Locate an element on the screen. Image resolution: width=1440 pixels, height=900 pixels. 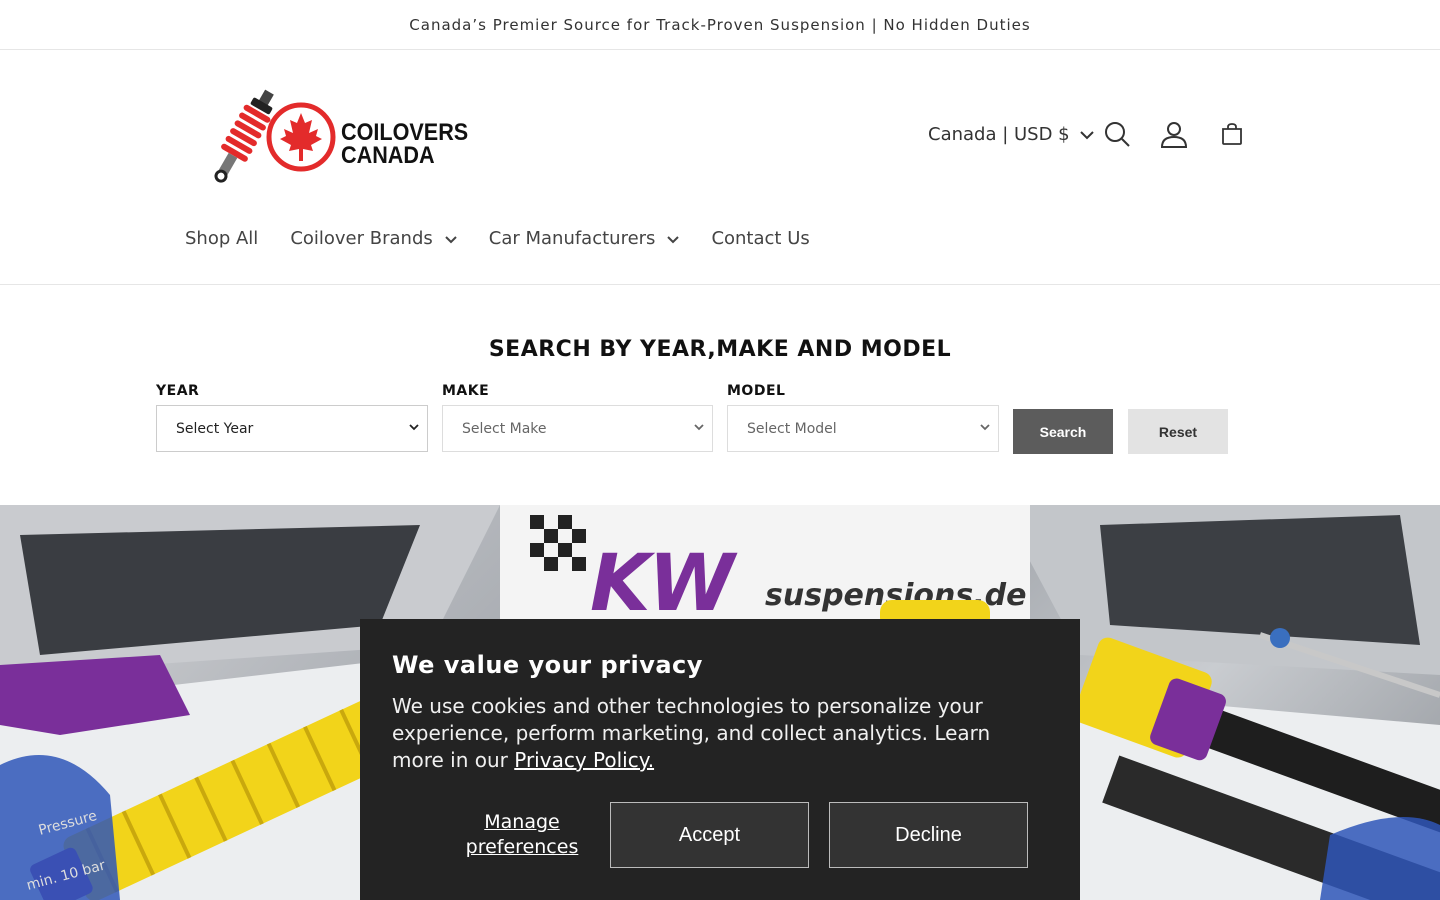
cart-icon is located at coordinates (1232, 134).